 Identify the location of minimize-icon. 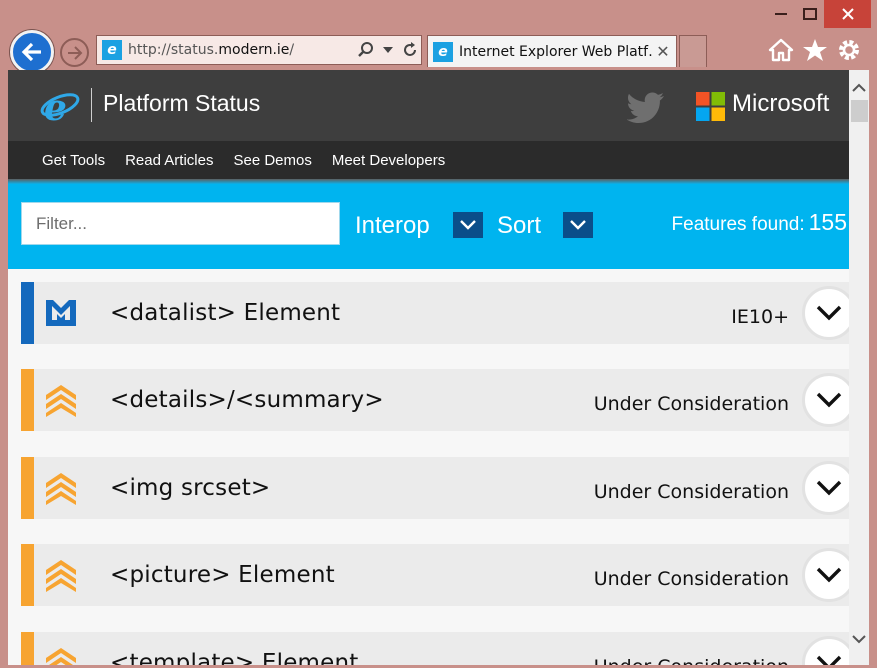
(780, 13).